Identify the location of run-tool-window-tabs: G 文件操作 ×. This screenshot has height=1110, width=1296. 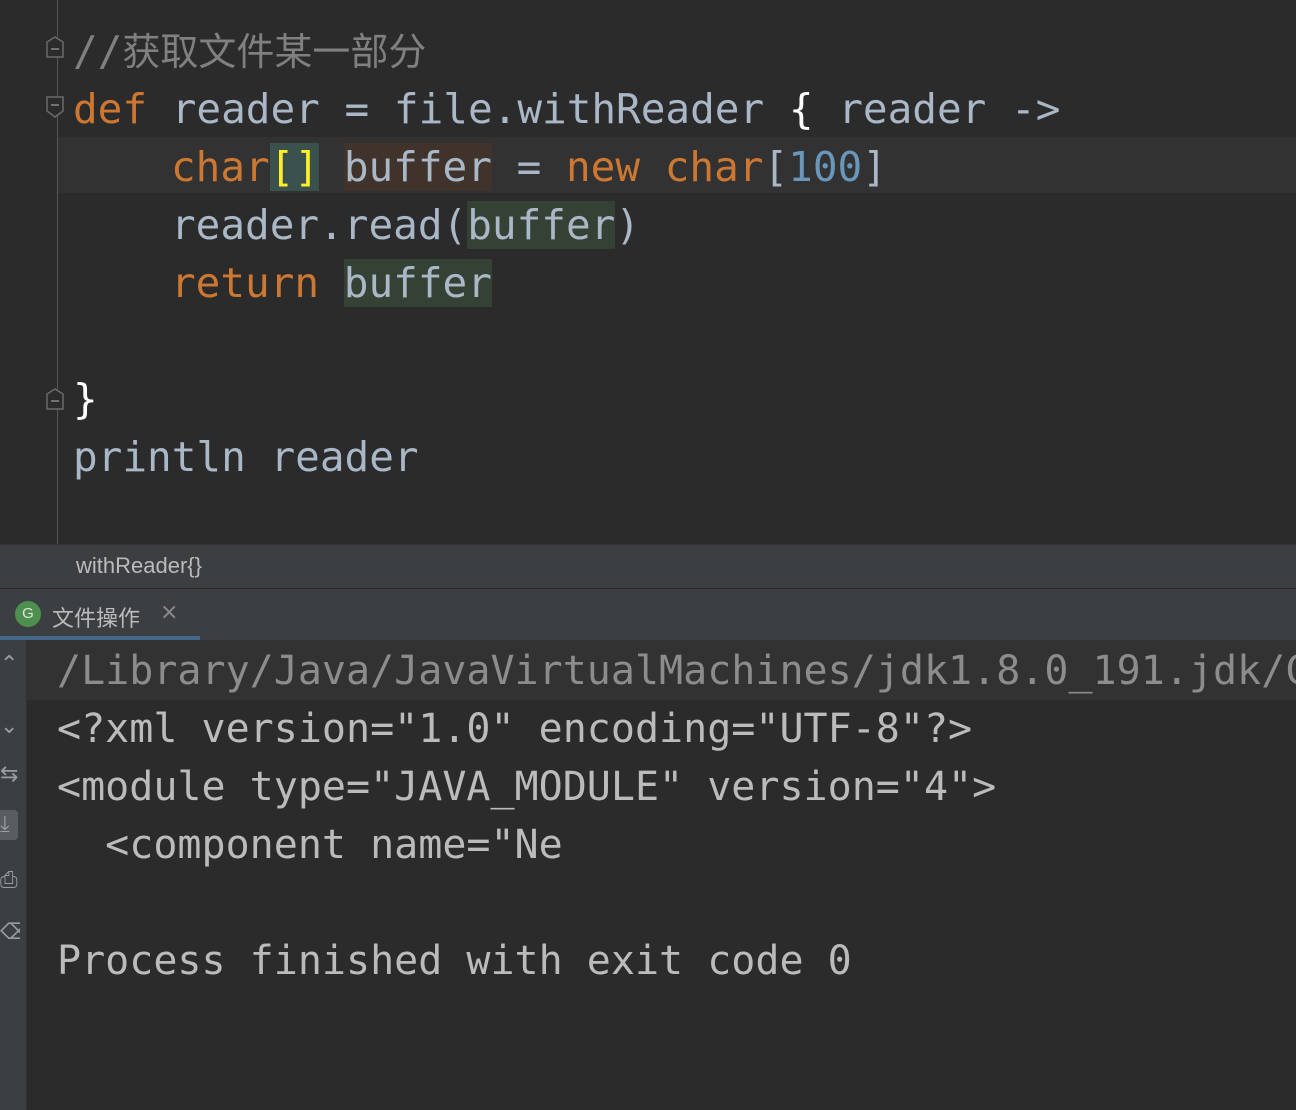
(648, 614).